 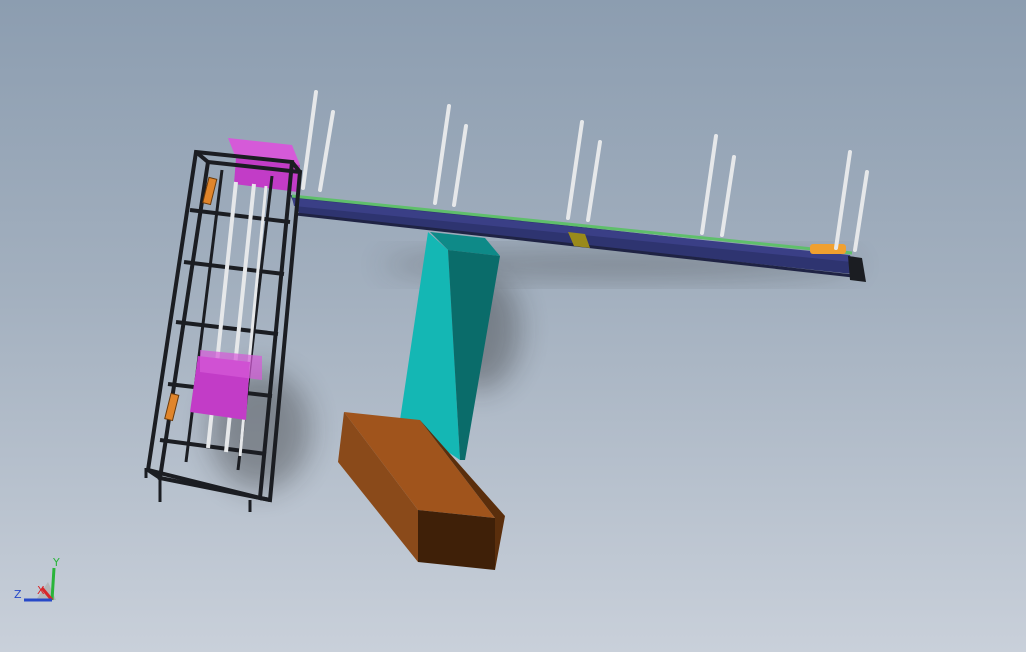 I want to click on base-block, so click(x=421, y=491).